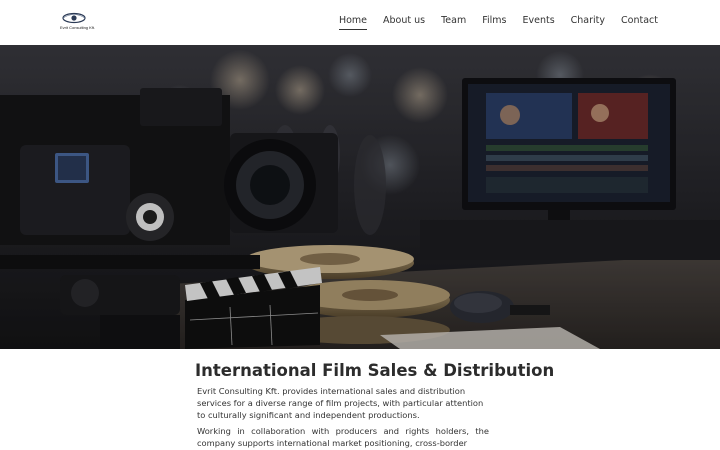  Describe the element at coordinates (588, 22) in the screenshot. I see `nav-charity: Charity` at that location.